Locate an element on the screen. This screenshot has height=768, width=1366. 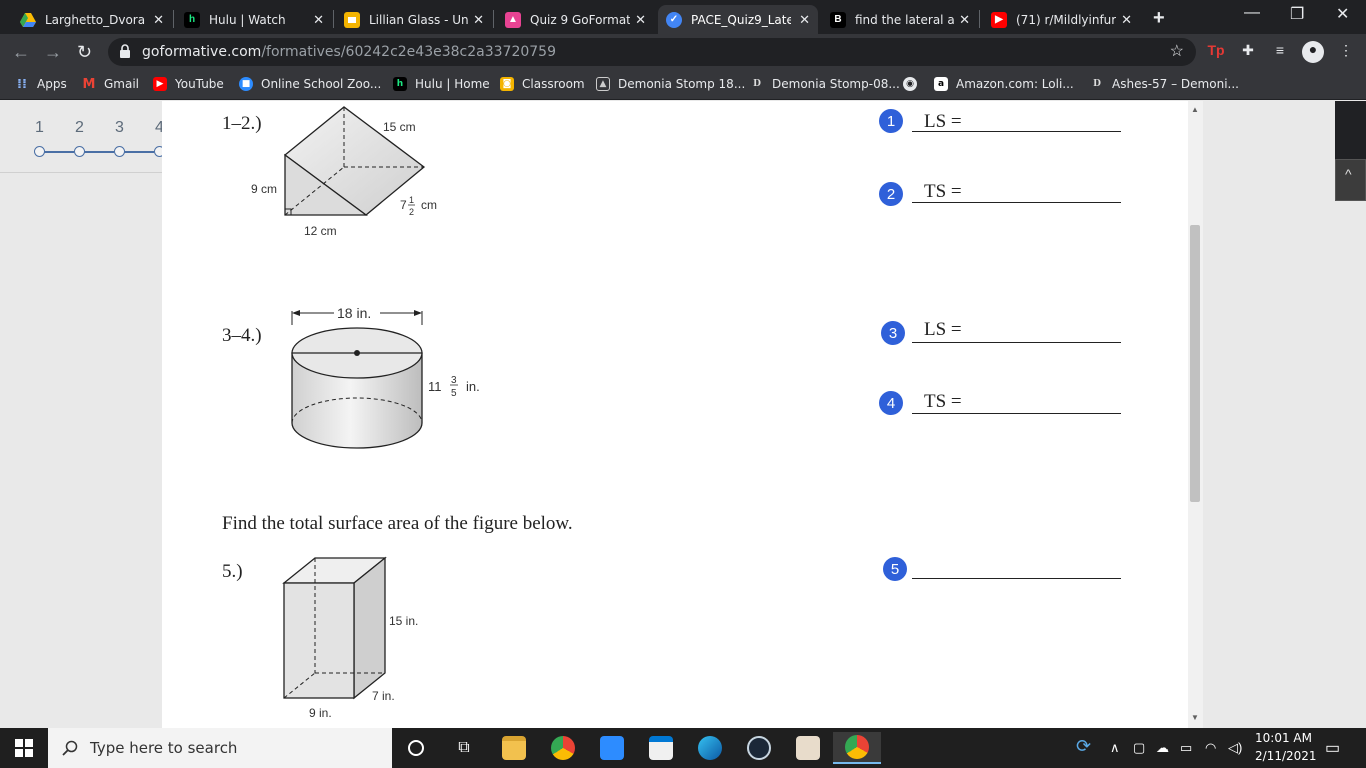
start-button is located at coordinates (24, 748).